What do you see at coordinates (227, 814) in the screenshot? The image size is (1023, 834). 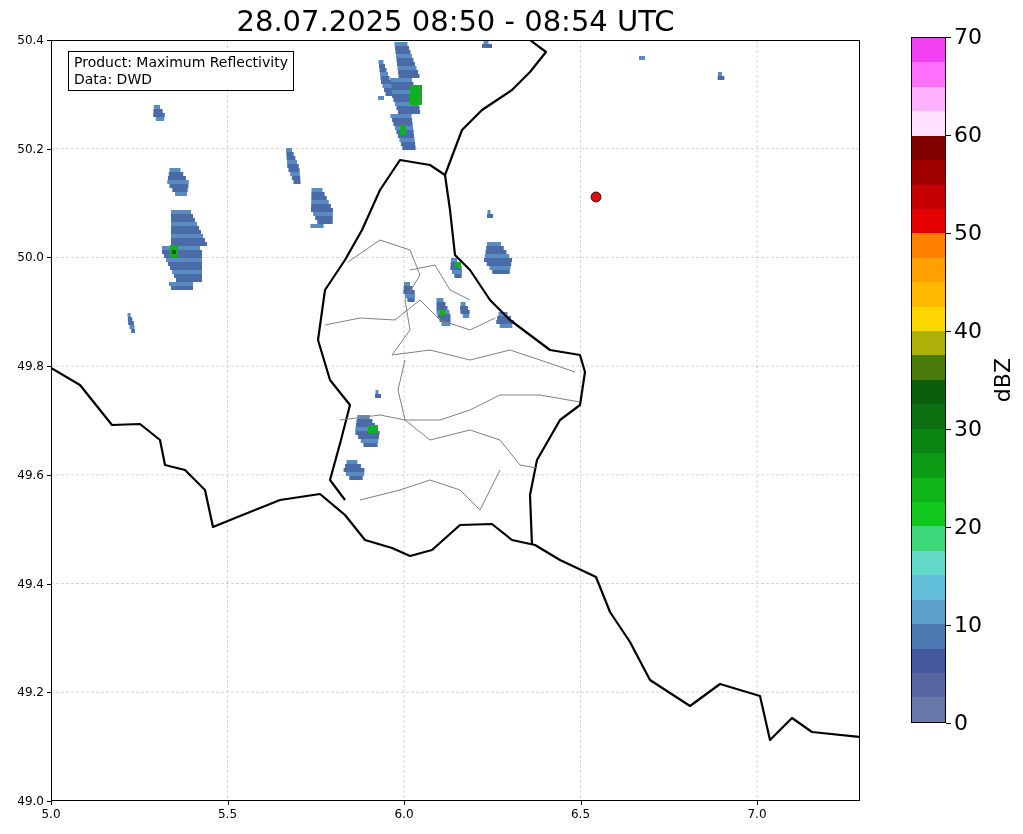 I see `x-tick-label: 5.5` at bounding box center [227, 814].